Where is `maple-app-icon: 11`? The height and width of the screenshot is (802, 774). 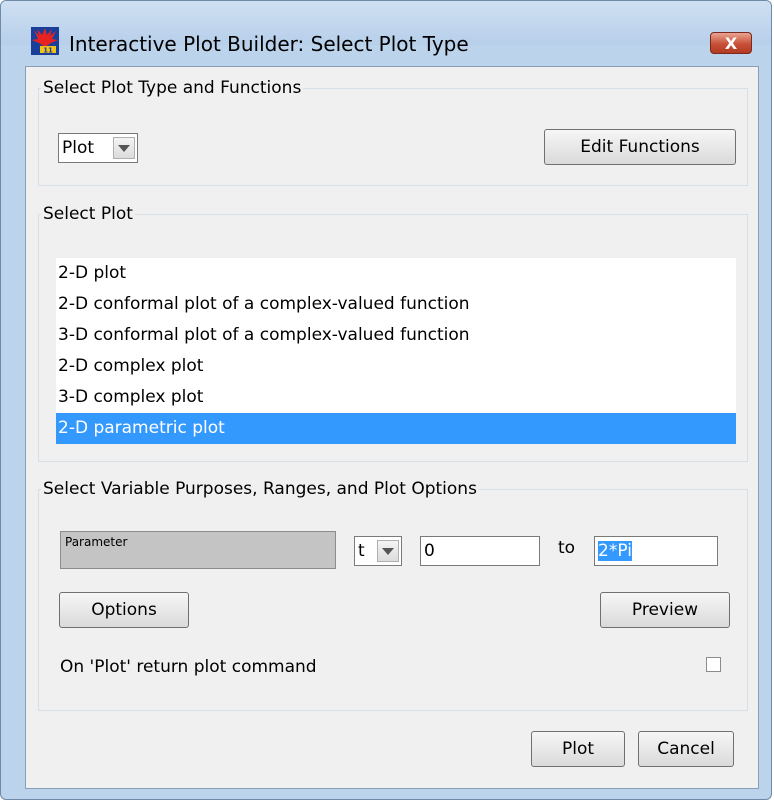
maple-app-icon: 11 is located at coordinates (45, 41).